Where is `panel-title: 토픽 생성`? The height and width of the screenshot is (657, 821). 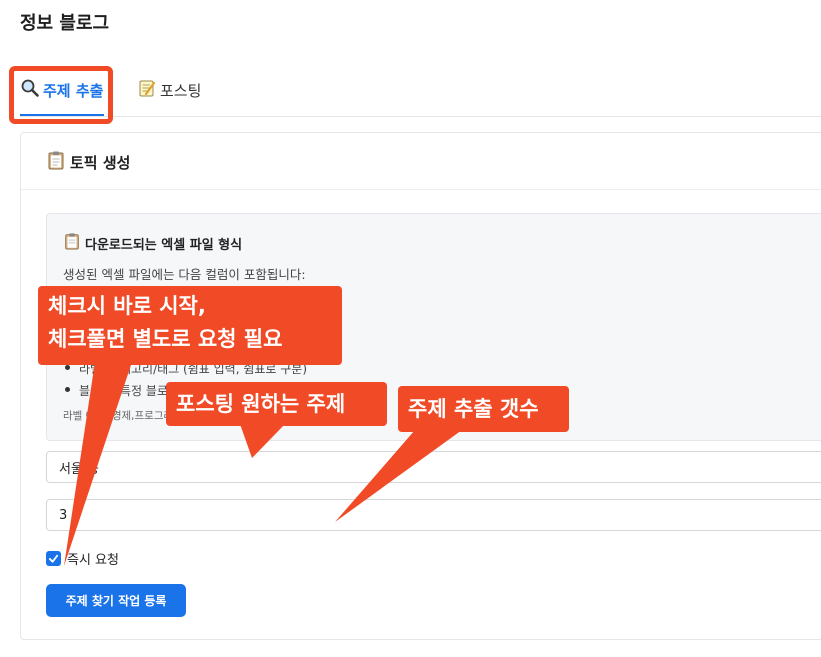 panel-title: 토픽 생성 is located at coordinates (88, 162).